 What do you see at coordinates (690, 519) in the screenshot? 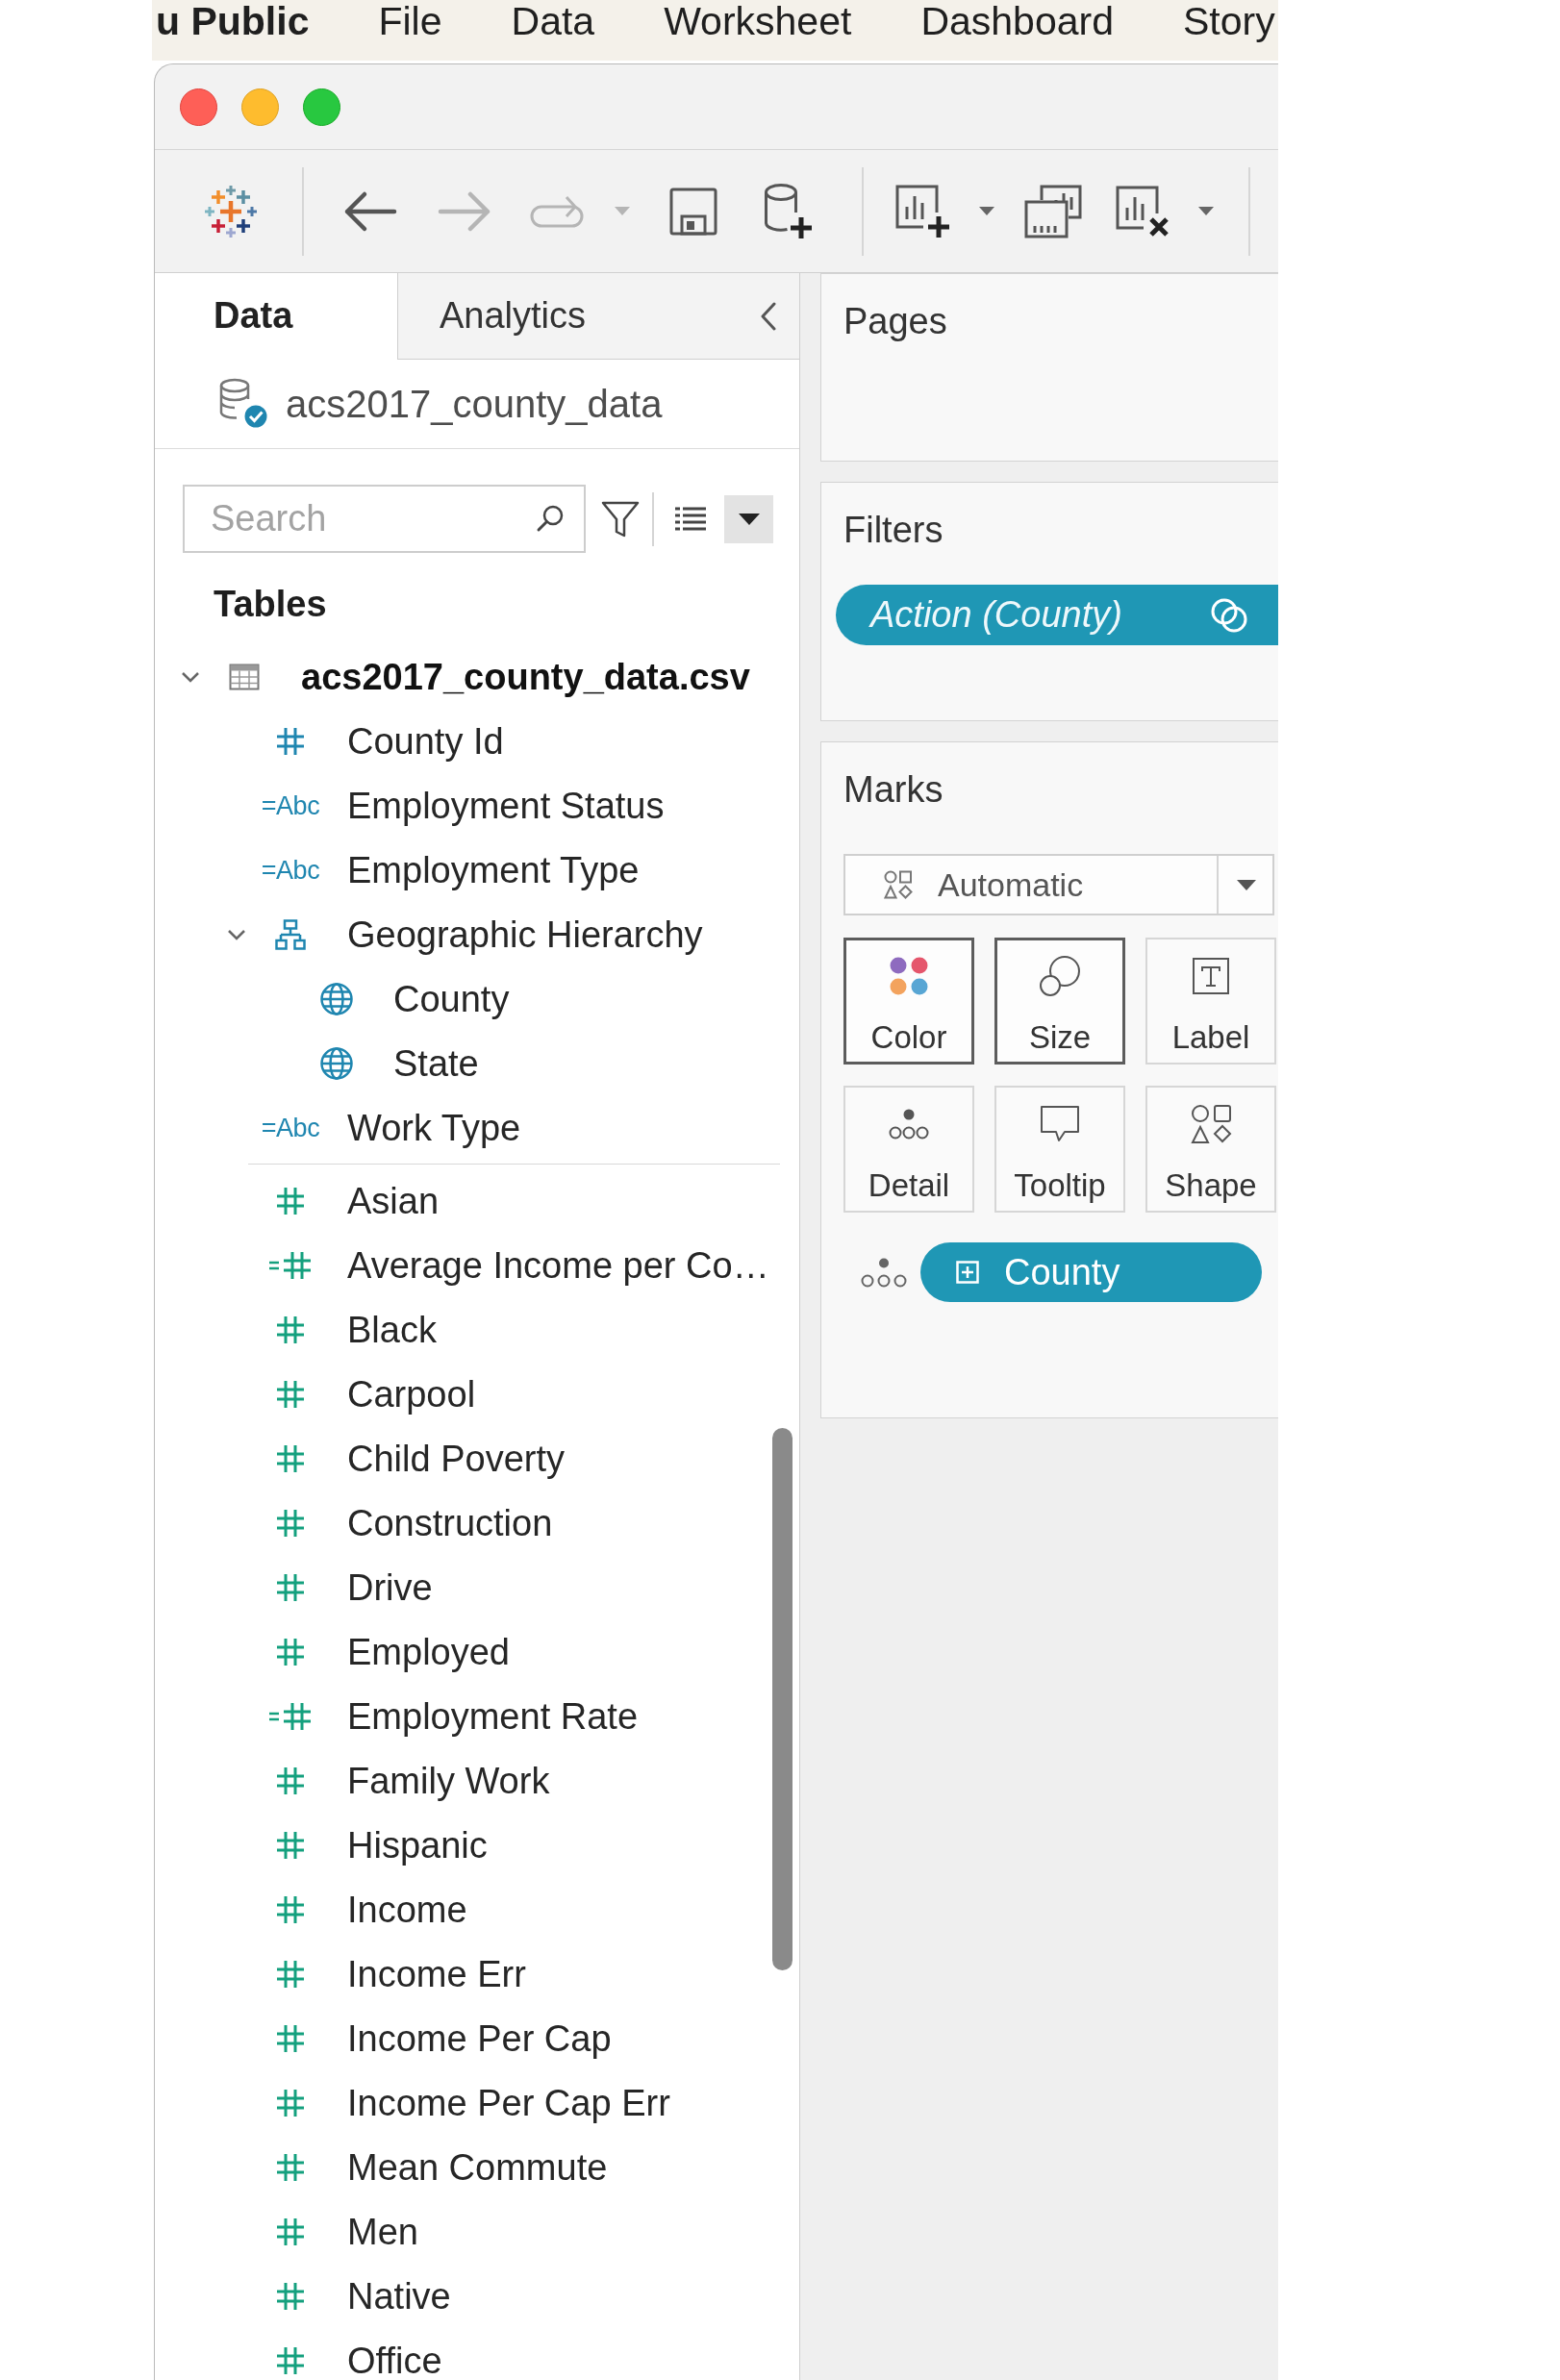
I see `list-view-icon` at bounding box center [690, 519].